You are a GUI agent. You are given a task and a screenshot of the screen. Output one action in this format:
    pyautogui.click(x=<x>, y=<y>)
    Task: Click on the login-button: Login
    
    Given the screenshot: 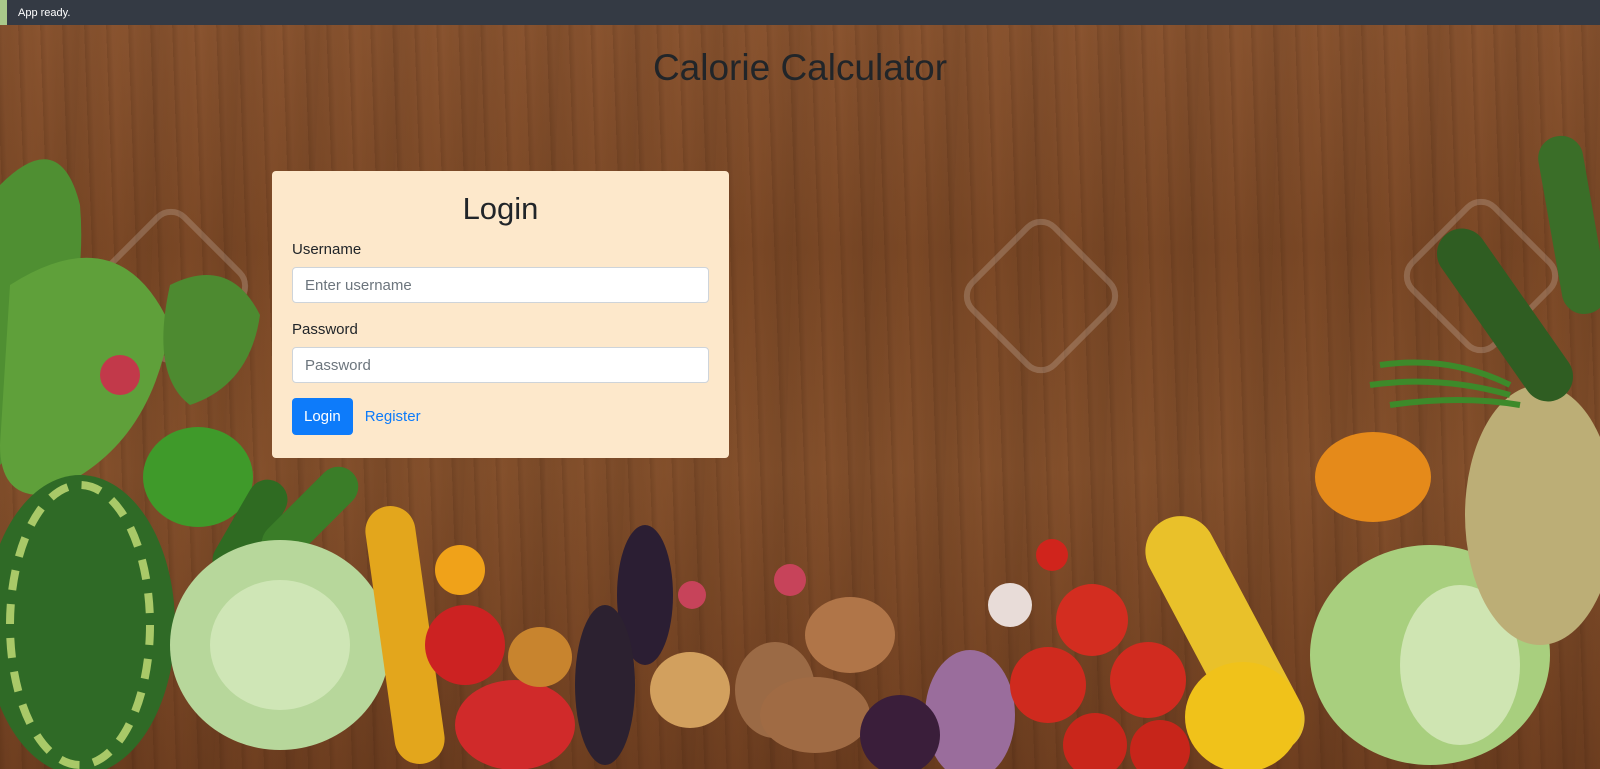 What is the action you would take?
    pyautogui.click(x=322, y=416)
    